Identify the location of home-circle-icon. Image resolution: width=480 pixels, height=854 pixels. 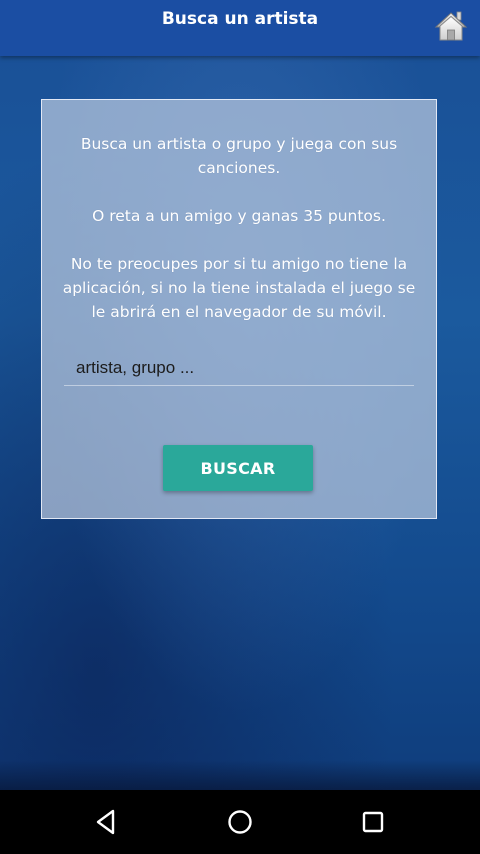
(240, 822).